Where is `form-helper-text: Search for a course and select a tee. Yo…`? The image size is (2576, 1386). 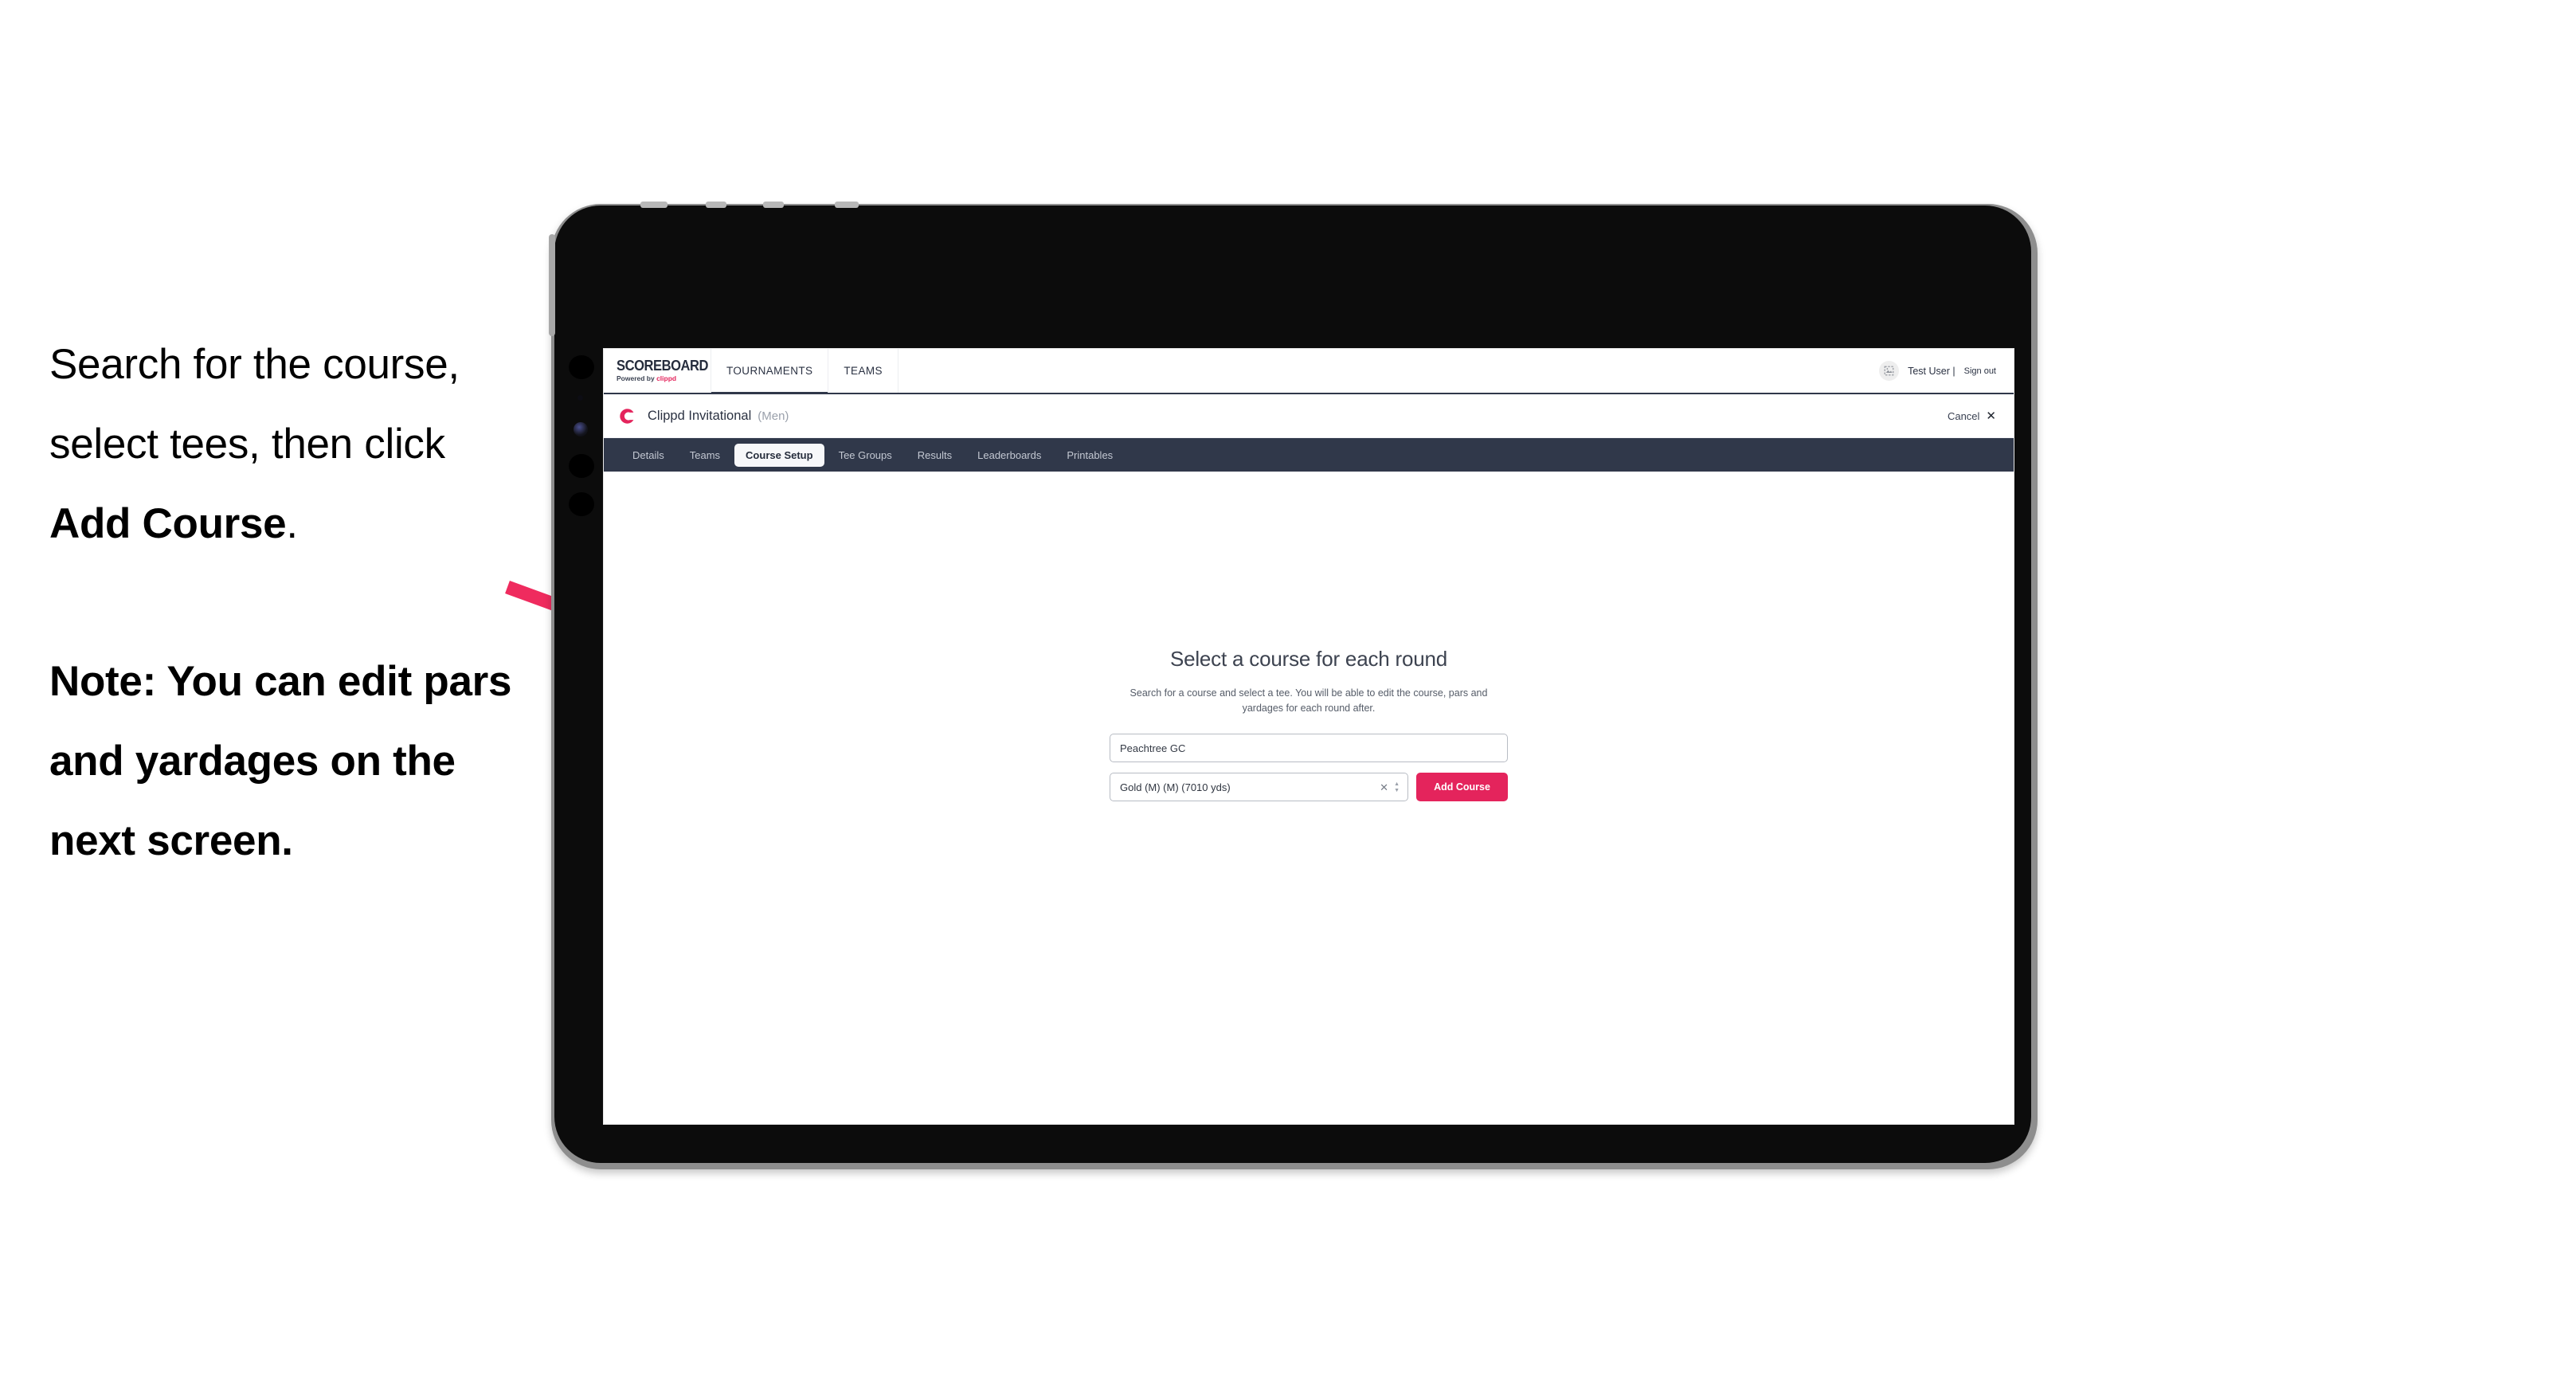
form-helper-text: Search for a course and select a tee. Yo… is located at coordinates (1308, 700).